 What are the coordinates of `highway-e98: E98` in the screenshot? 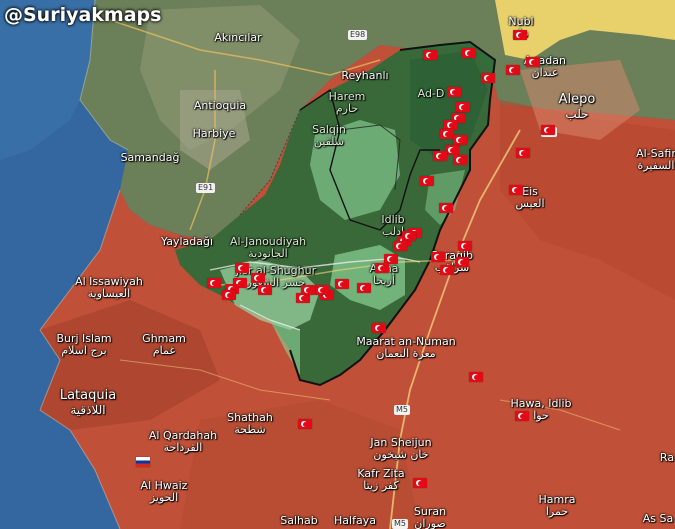 It's located at (358, 35).